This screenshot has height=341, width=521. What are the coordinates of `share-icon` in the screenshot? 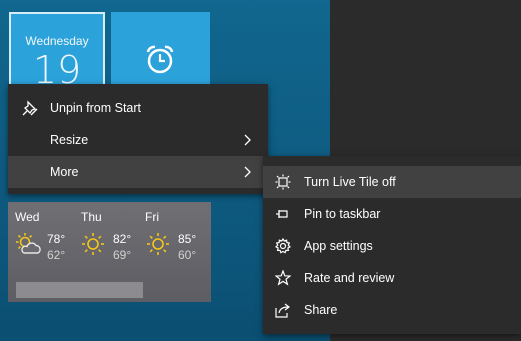 It's located at (282, 310).